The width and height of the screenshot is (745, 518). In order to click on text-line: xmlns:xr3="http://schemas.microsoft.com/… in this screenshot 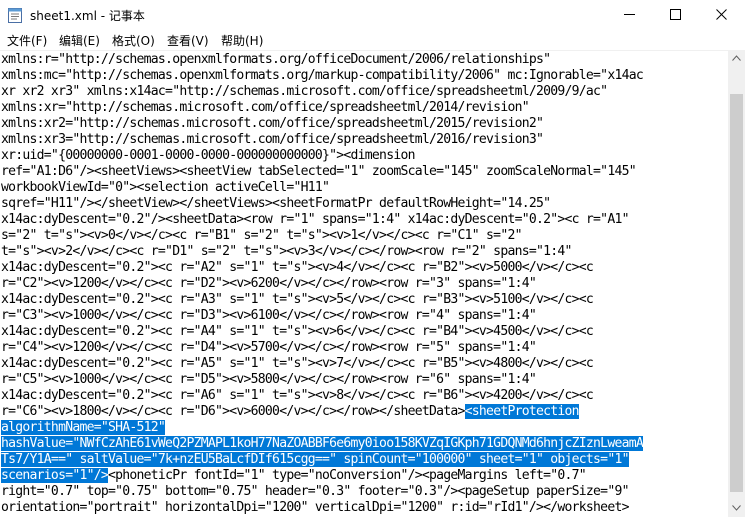, I will do `click(322, 140)`.